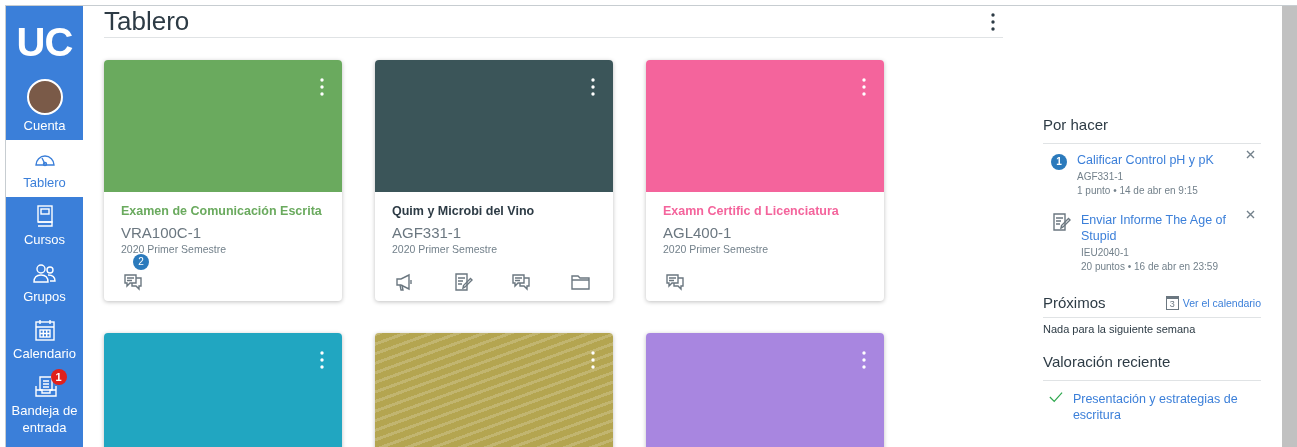 This screenshot has height=447, width=1297. I want to click on graded-item-link: Presentación y estrategias de escritura, so click(1166, 407).